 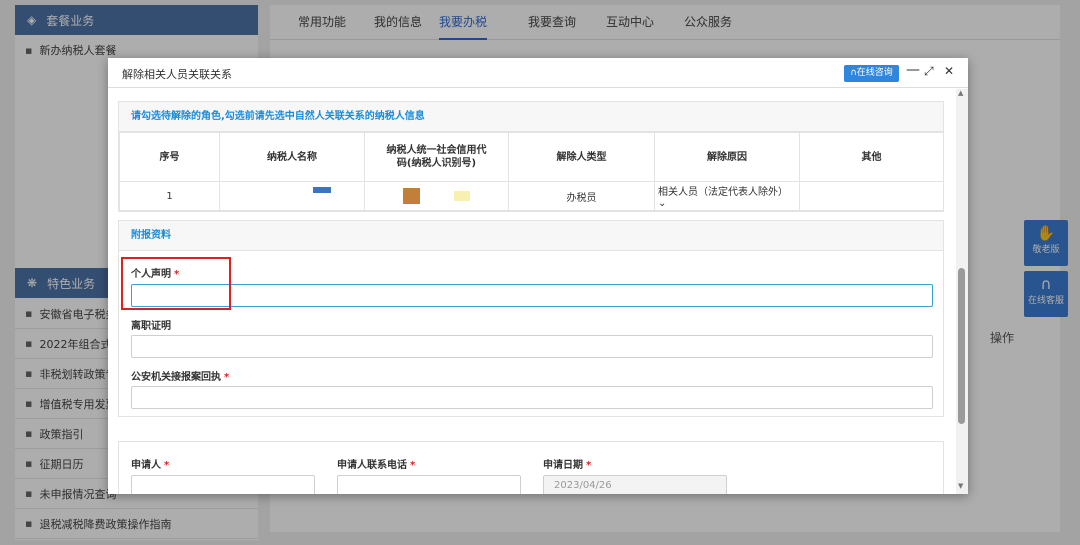 What do you see at coordinates (292, 196) in the screenshot?
I see `taxpayer-name-cell` at bounding box center [292, 196].